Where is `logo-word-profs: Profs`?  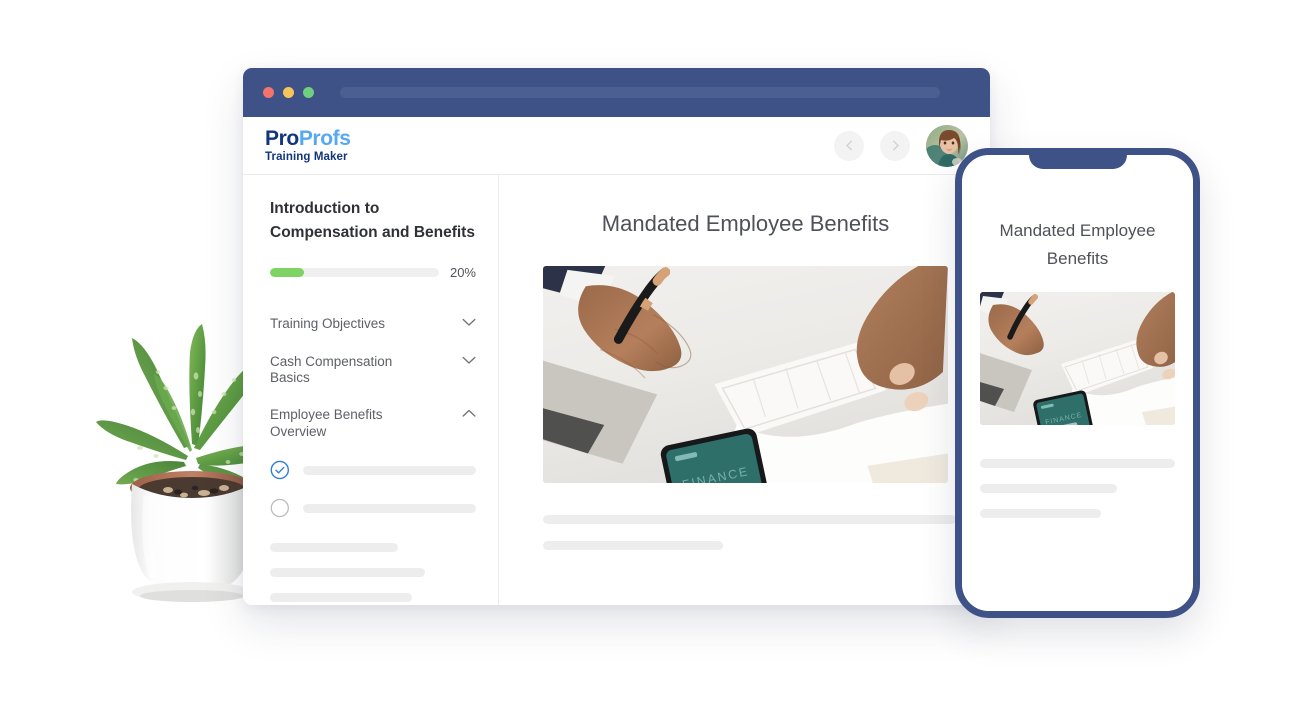 logo-word-profs: Profs is located at coordinates (324, 138).